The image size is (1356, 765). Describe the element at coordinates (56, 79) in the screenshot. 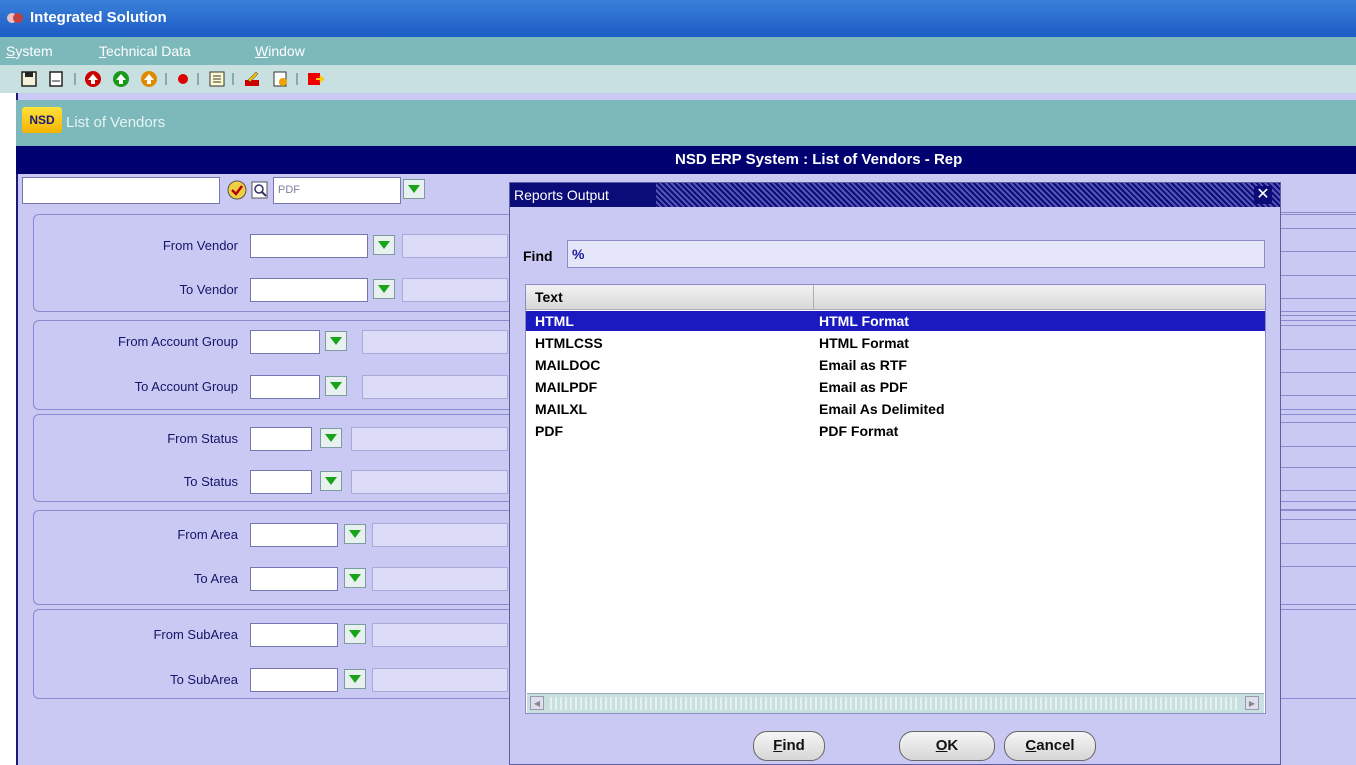

I see `new-icon` at that location.